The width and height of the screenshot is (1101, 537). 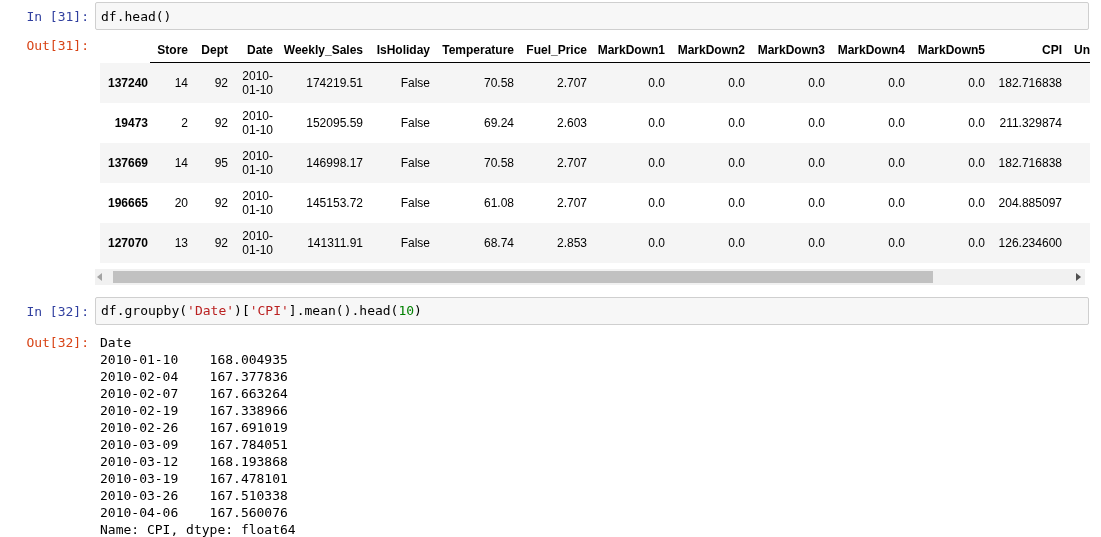 What do you see at coordinates (320, 122) in the screenshot?
I see `table-cell: 152095.59` at bounding box center [320, 122].